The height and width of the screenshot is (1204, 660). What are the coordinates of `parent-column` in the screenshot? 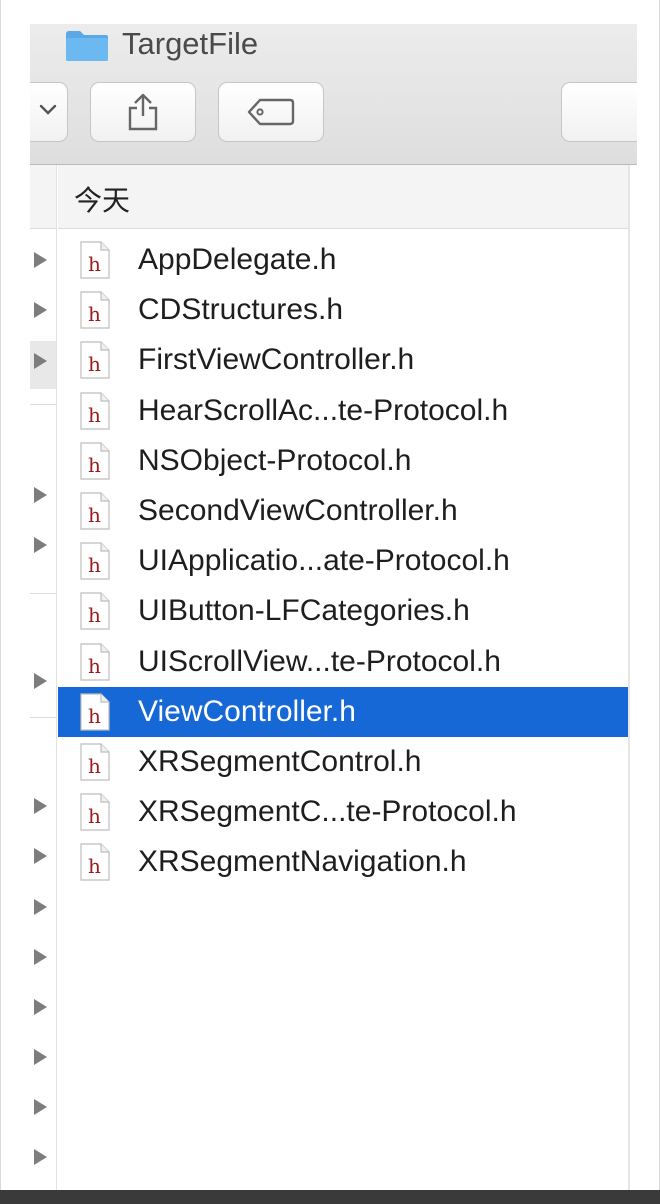 It's located at (43, 677).